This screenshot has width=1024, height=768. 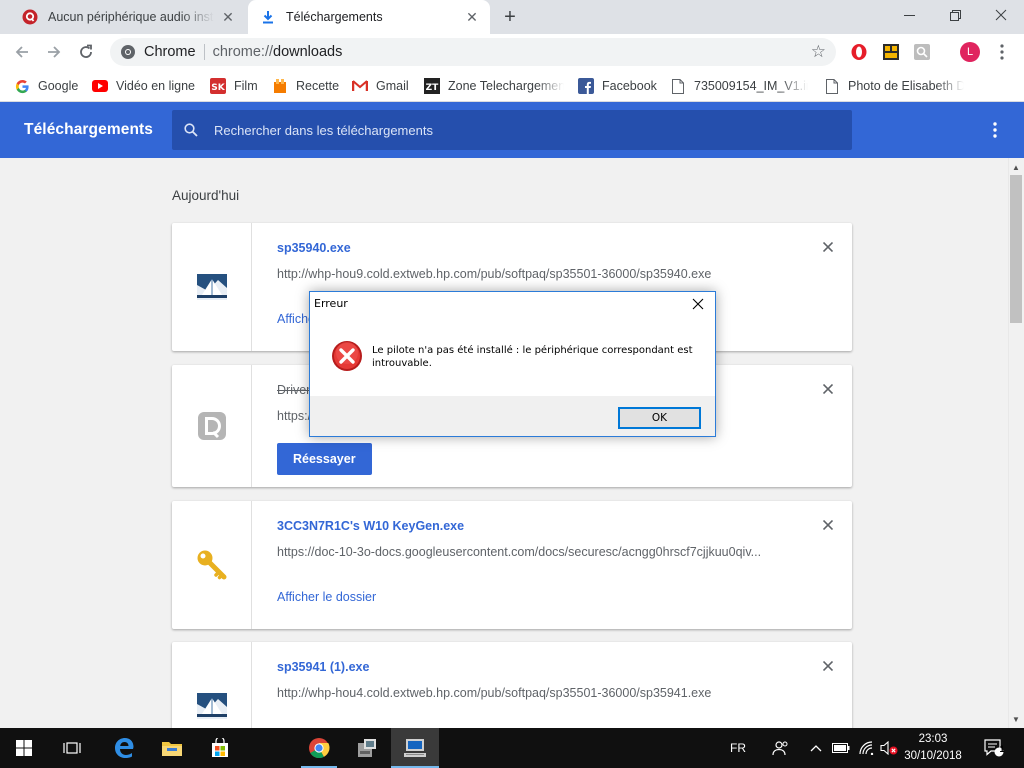 I want to click on action-center-button: 1, so click(x=994, y=748).